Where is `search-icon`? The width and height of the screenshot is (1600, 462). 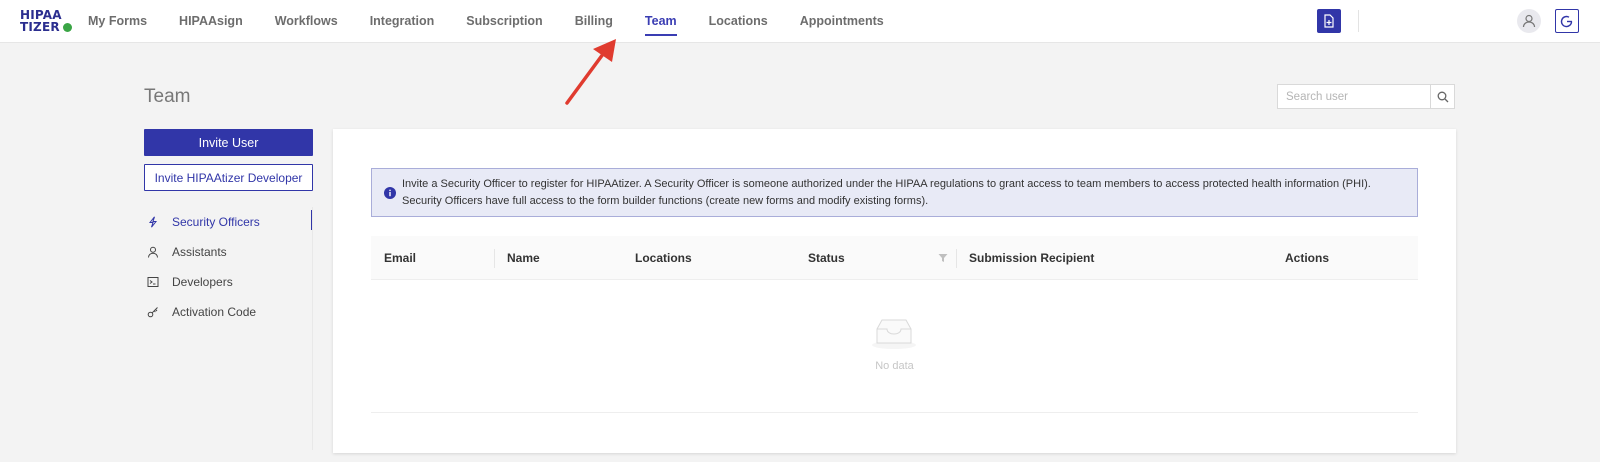
search-icon is located at coordinates (1442, 96).